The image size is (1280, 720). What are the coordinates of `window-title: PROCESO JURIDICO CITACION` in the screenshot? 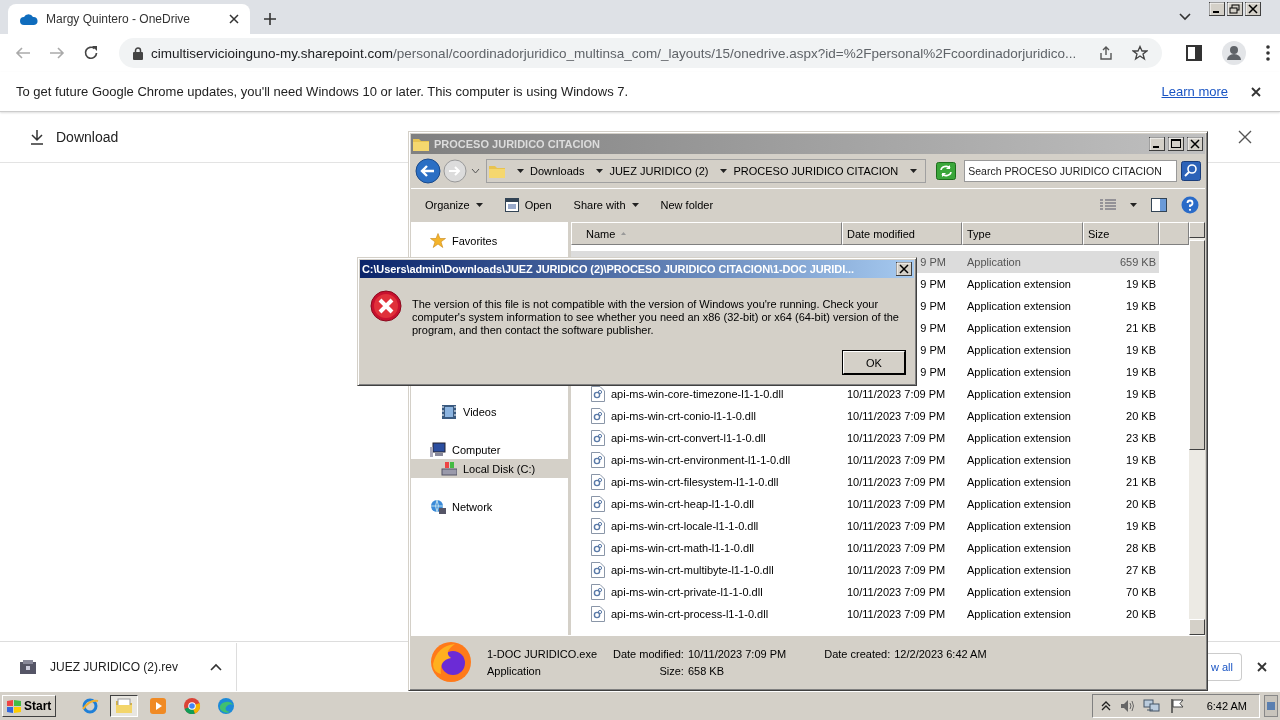 It's located at (517, 144).